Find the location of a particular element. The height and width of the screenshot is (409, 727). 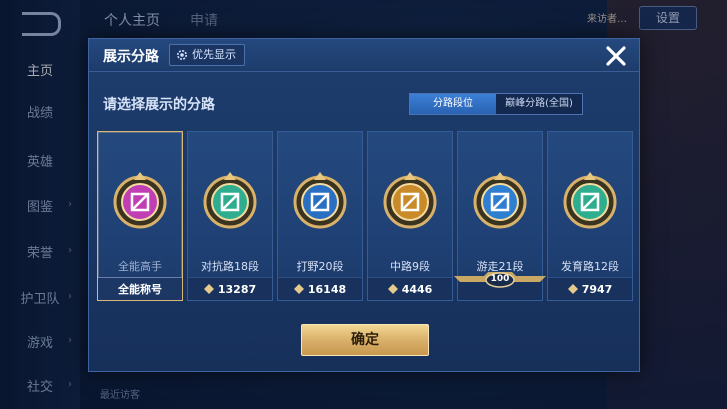

farm-lane-emblem-icon is located at coordinates (590, 200).